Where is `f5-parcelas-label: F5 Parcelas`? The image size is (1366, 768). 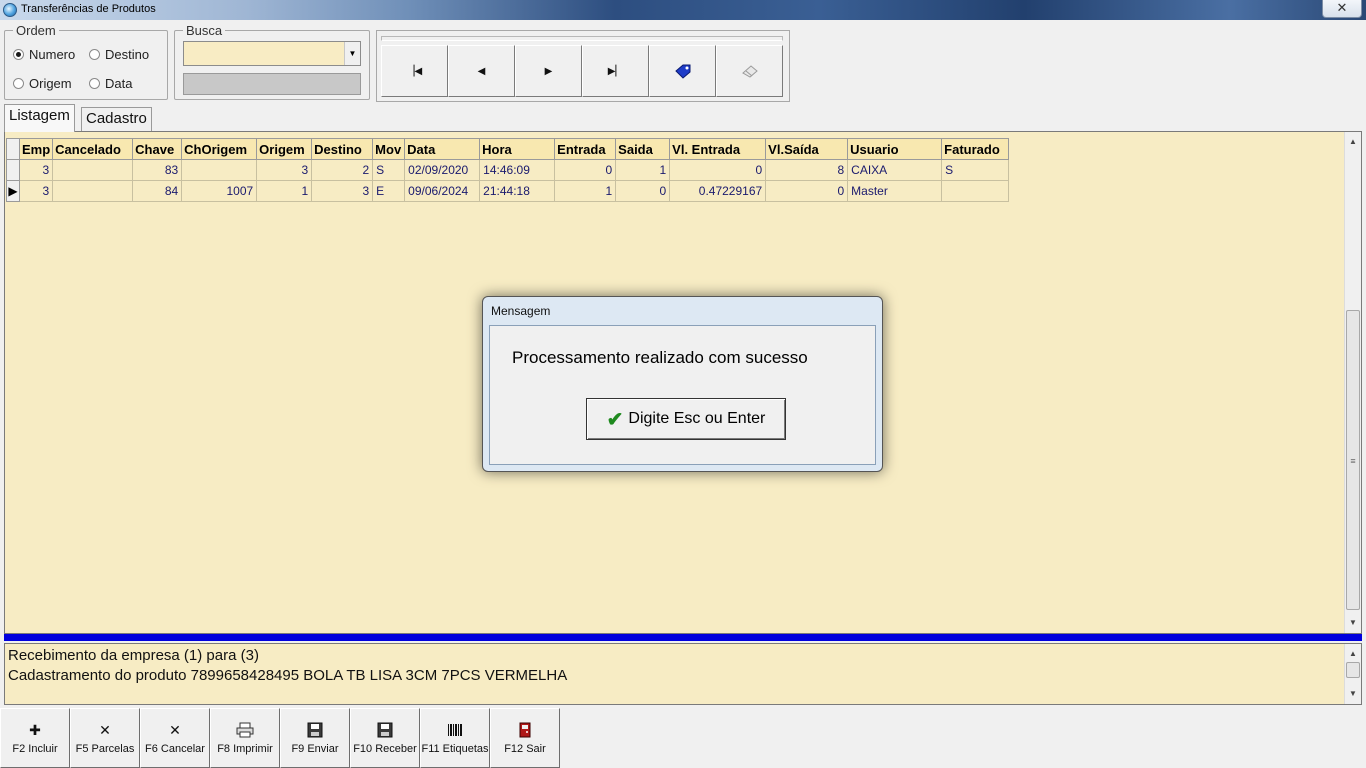 f5-parcelas-label: F5 Parcelas is located at coordinates (105, 749).